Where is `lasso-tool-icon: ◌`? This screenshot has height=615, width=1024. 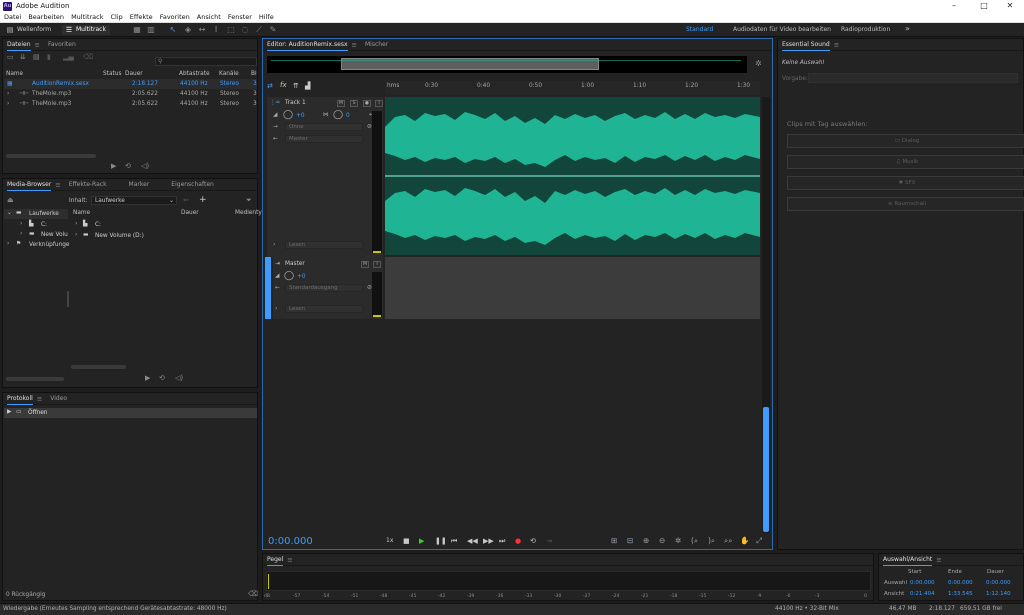
lasso-tool-icon: ◌ is located at coordinates (245, 30).